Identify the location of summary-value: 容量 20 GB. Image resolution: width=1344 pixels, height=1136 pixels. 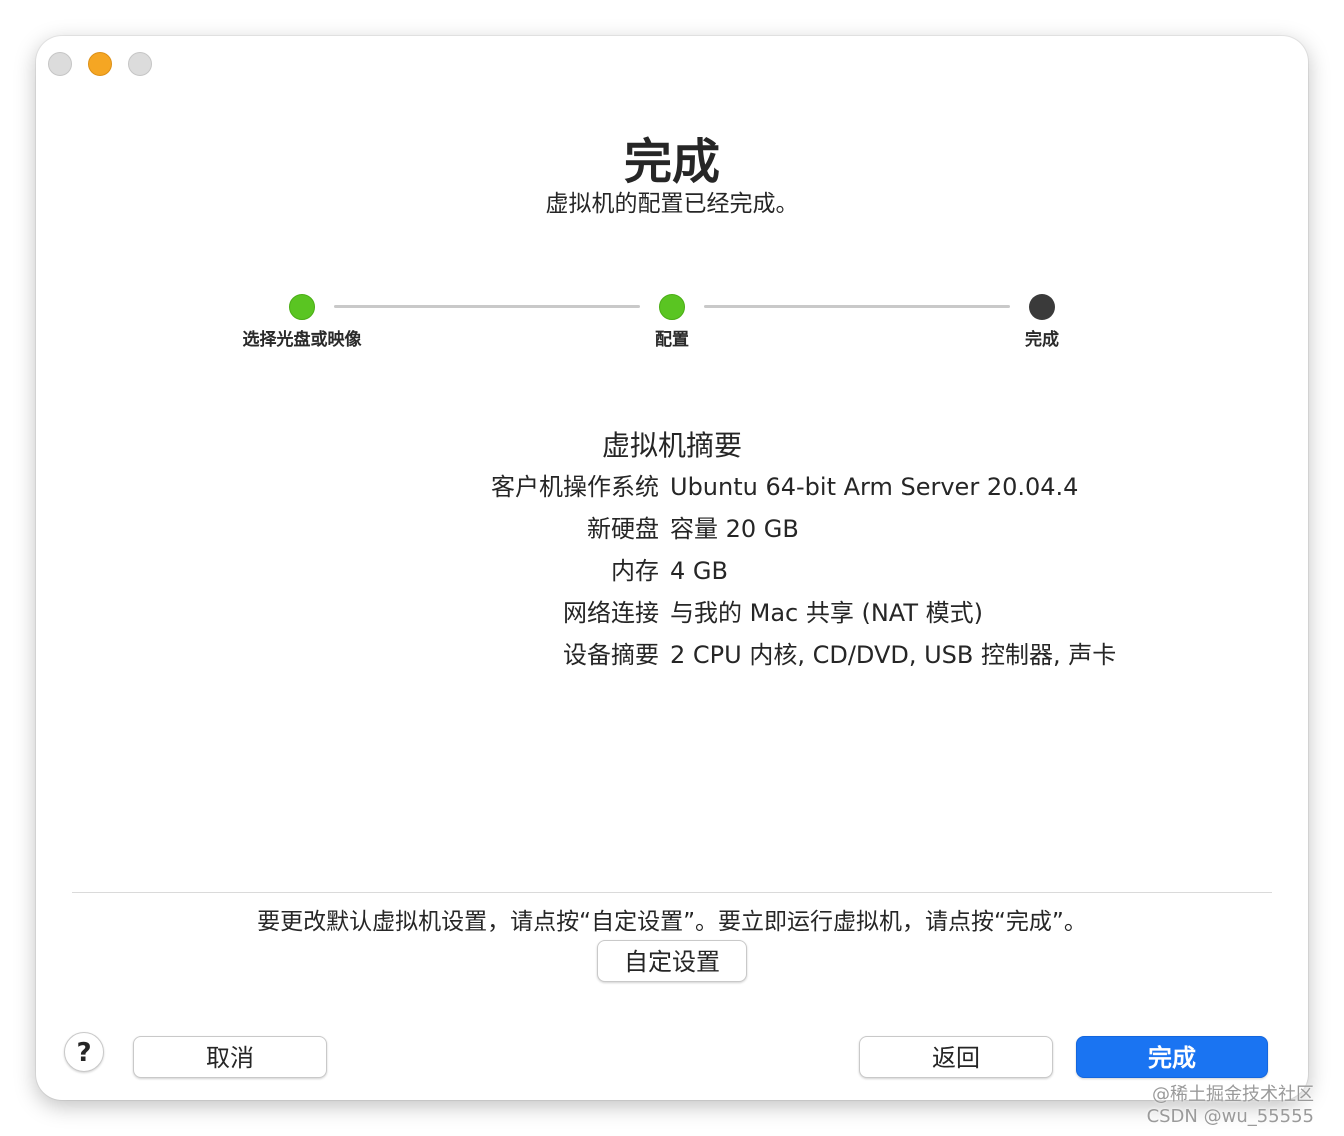
(734, 529).